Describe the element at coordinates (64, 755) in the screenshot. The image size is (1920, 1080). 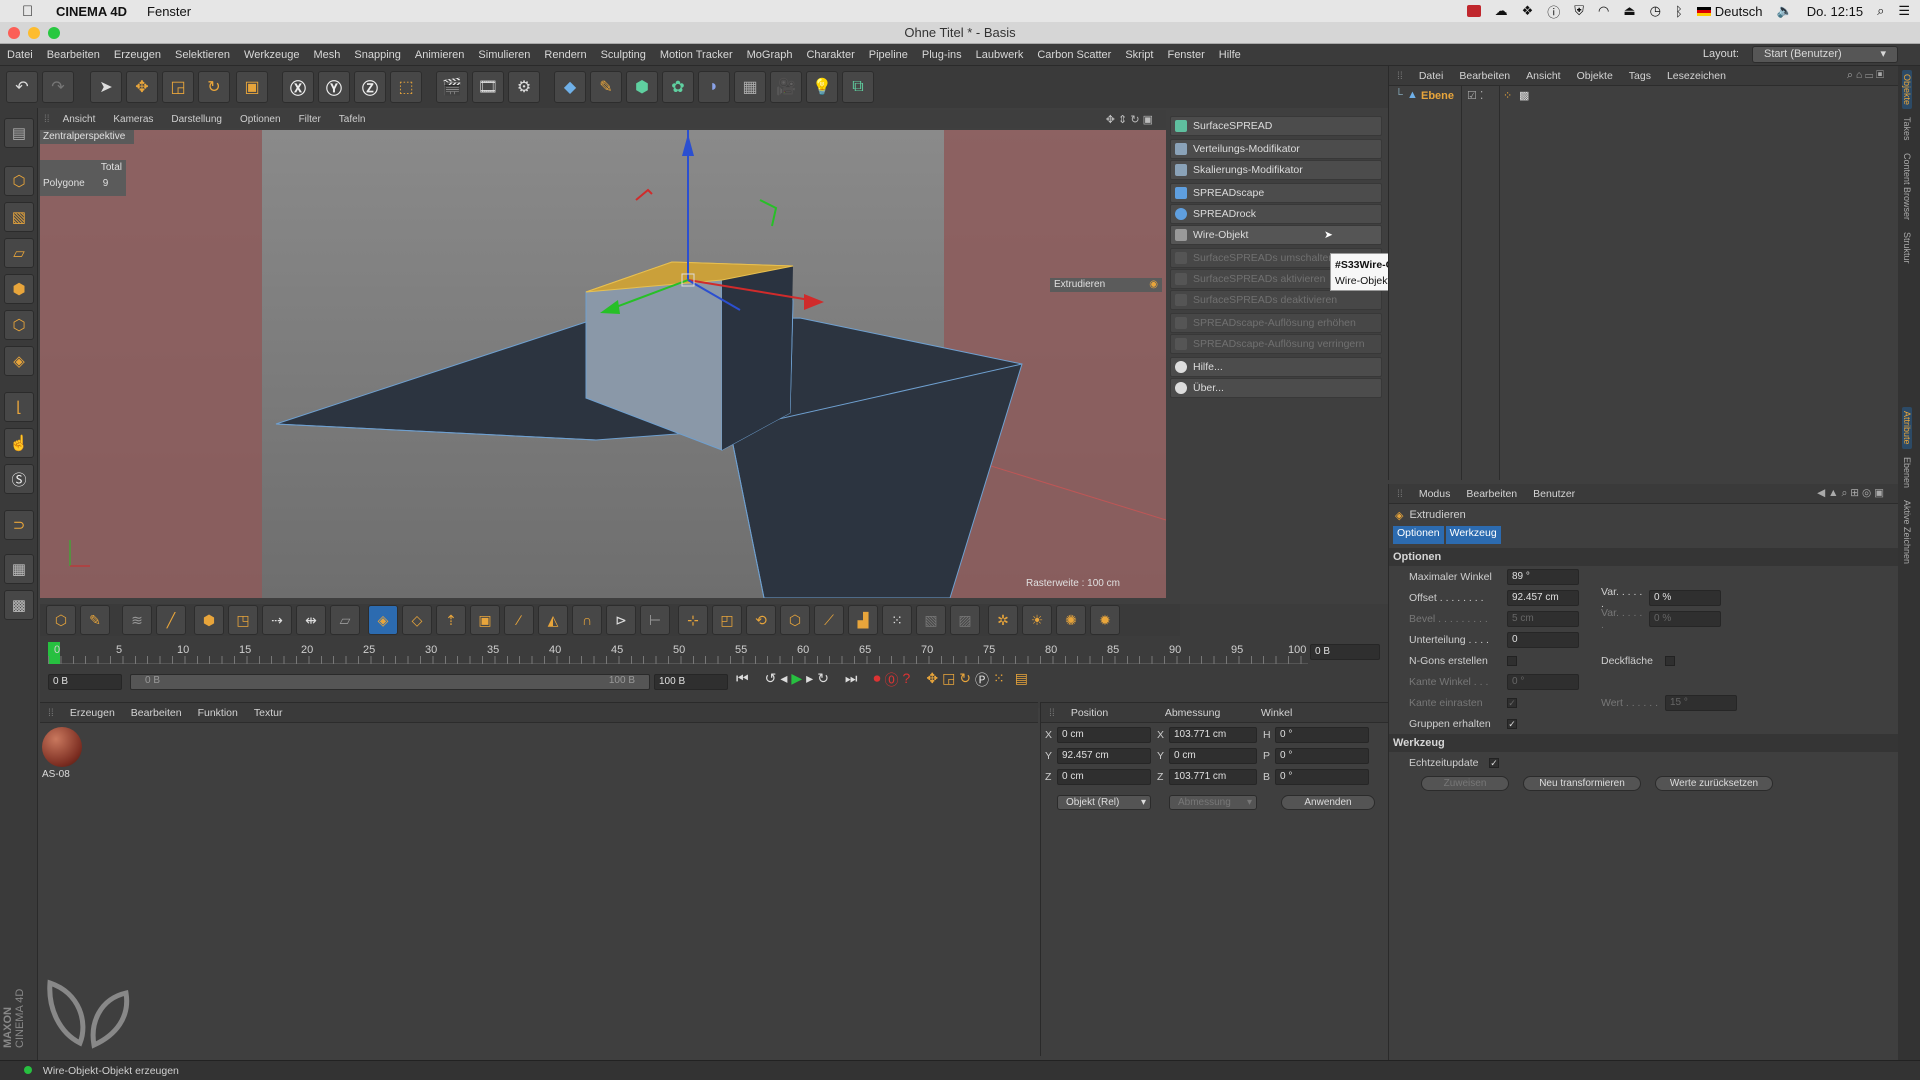
I see `material-swatch: AS-08` at that location.